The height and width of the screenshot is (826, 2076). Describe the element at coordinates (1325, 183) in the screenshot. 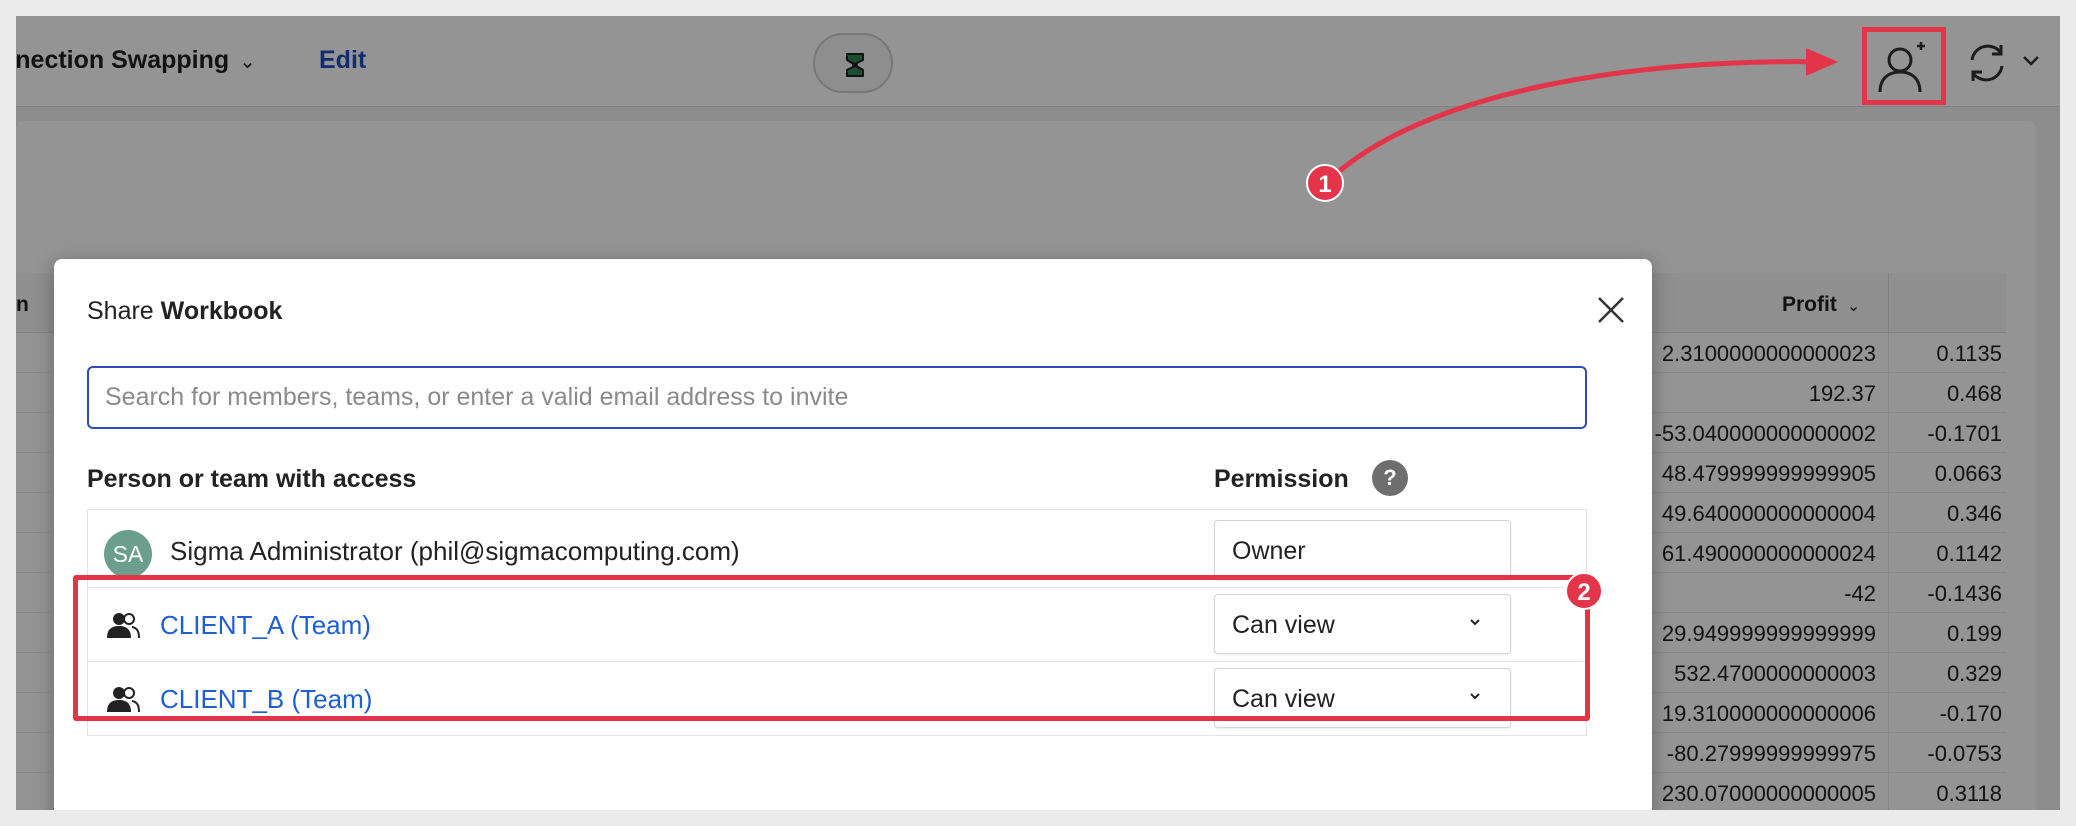

I see `annotation-badge-1: 1` at that location.